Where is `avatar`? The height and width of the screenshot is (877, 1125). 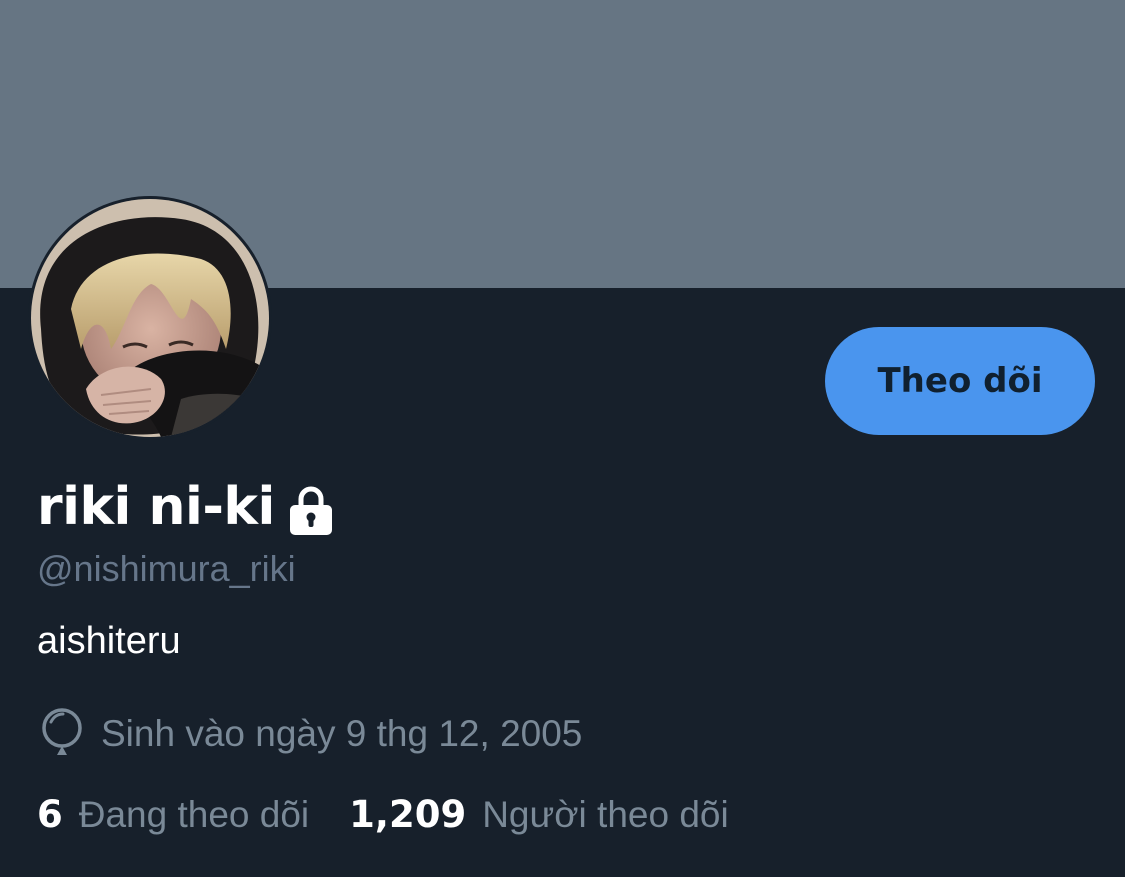 avatar is located at coordinates (150, 318).